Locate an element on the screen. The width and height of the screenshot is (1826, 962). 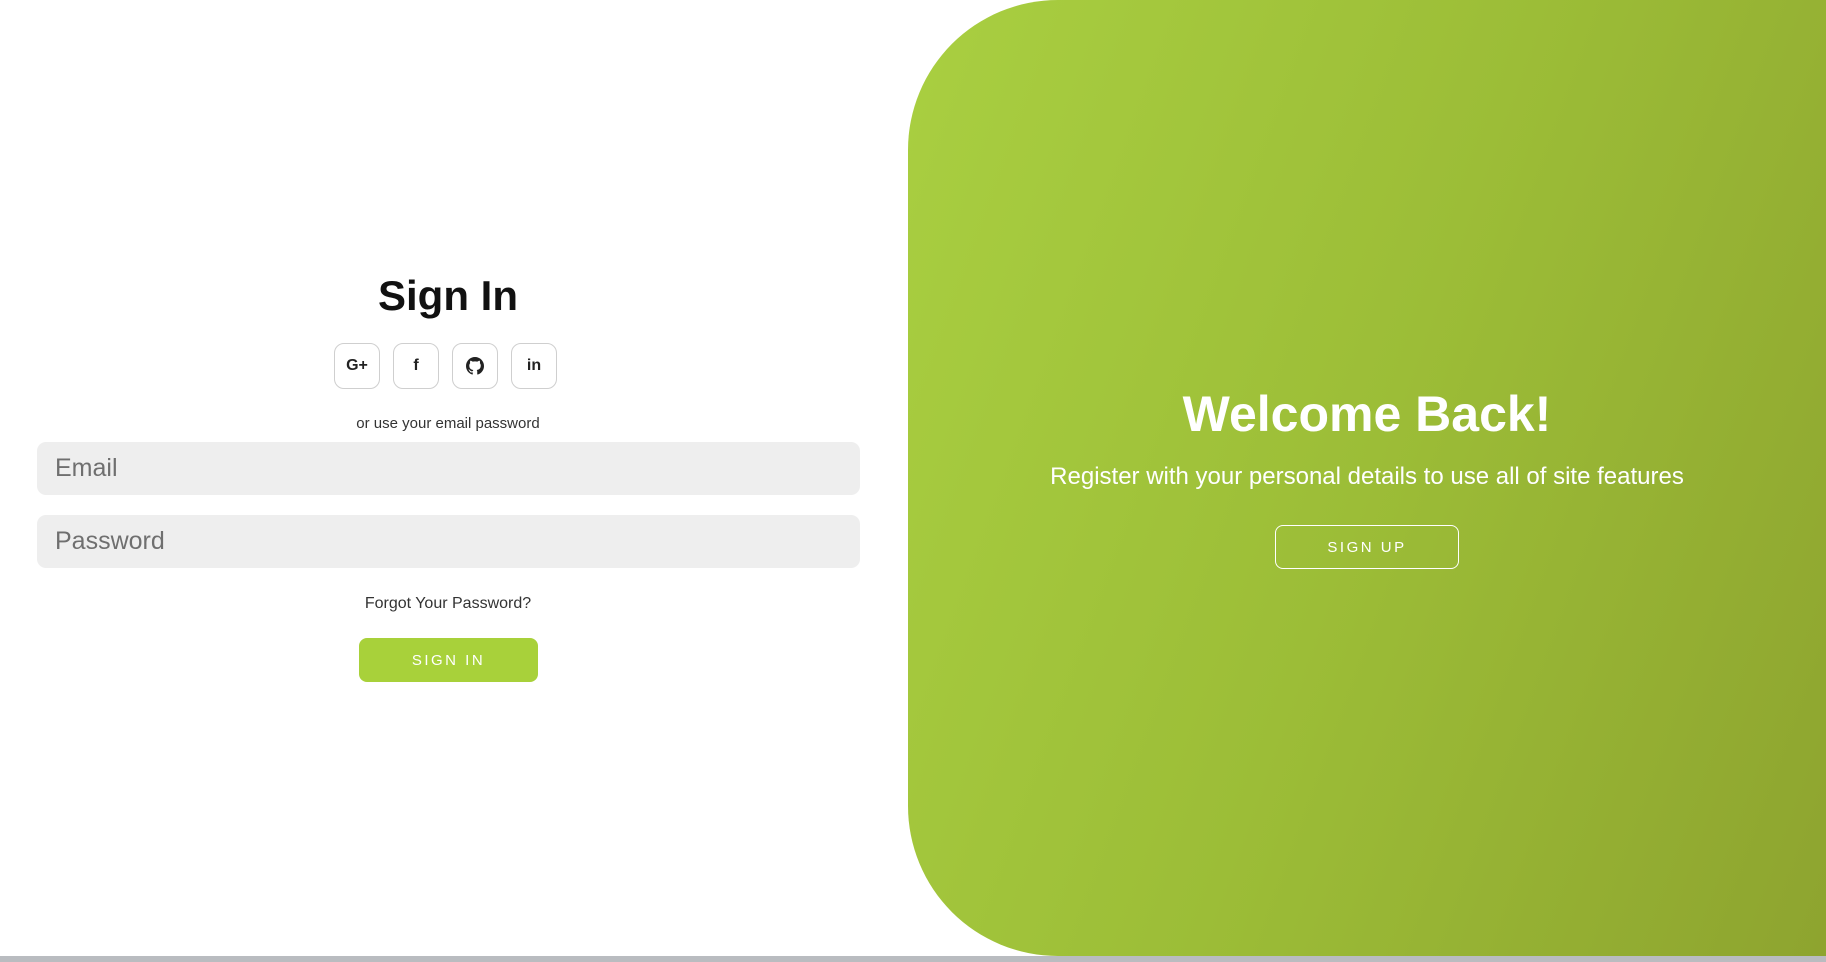
sign-up-button: SIGN UP is located at coordinates (1367, 547).